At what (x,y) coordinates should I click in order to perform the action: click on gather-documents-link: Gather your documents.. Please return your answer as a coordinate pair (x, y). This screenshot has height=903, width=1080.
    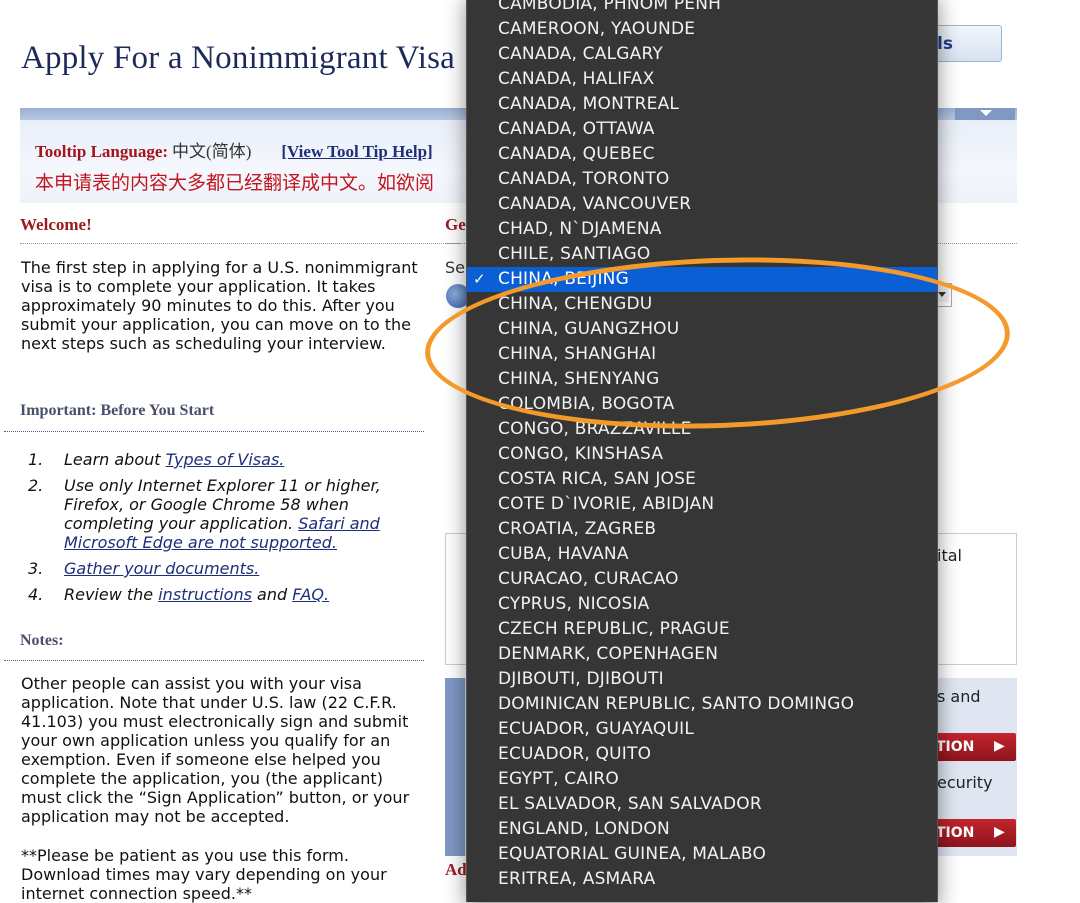
    Looking at the image, I should click on (161, 568).